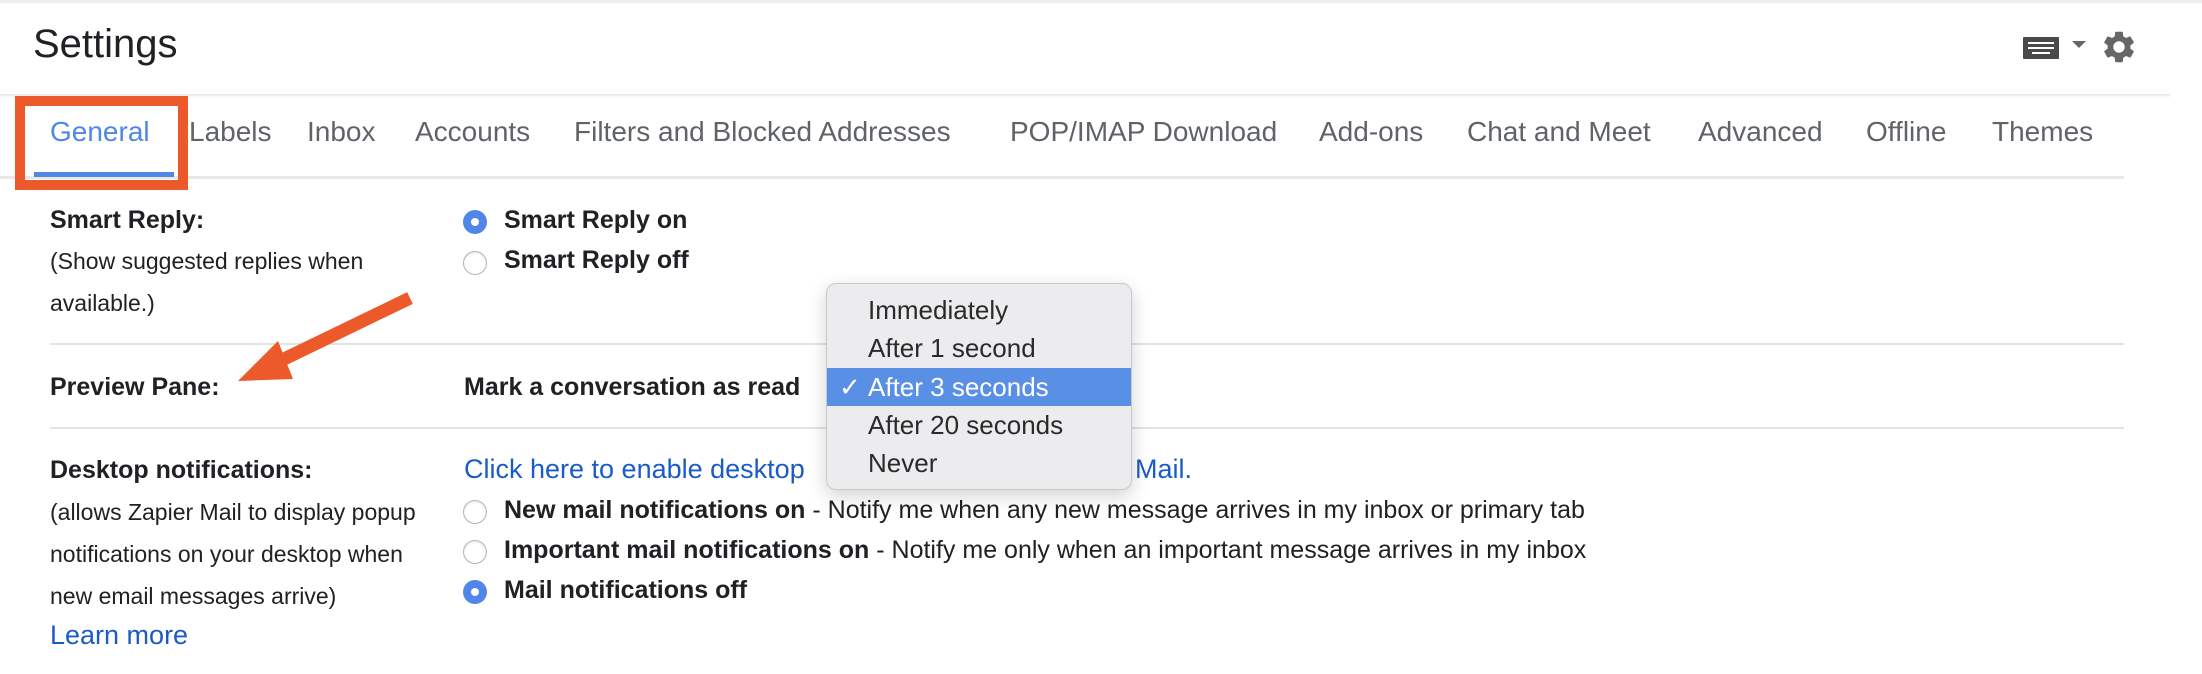  I want to click on annotation-arrow-icon, so click(325, 336).